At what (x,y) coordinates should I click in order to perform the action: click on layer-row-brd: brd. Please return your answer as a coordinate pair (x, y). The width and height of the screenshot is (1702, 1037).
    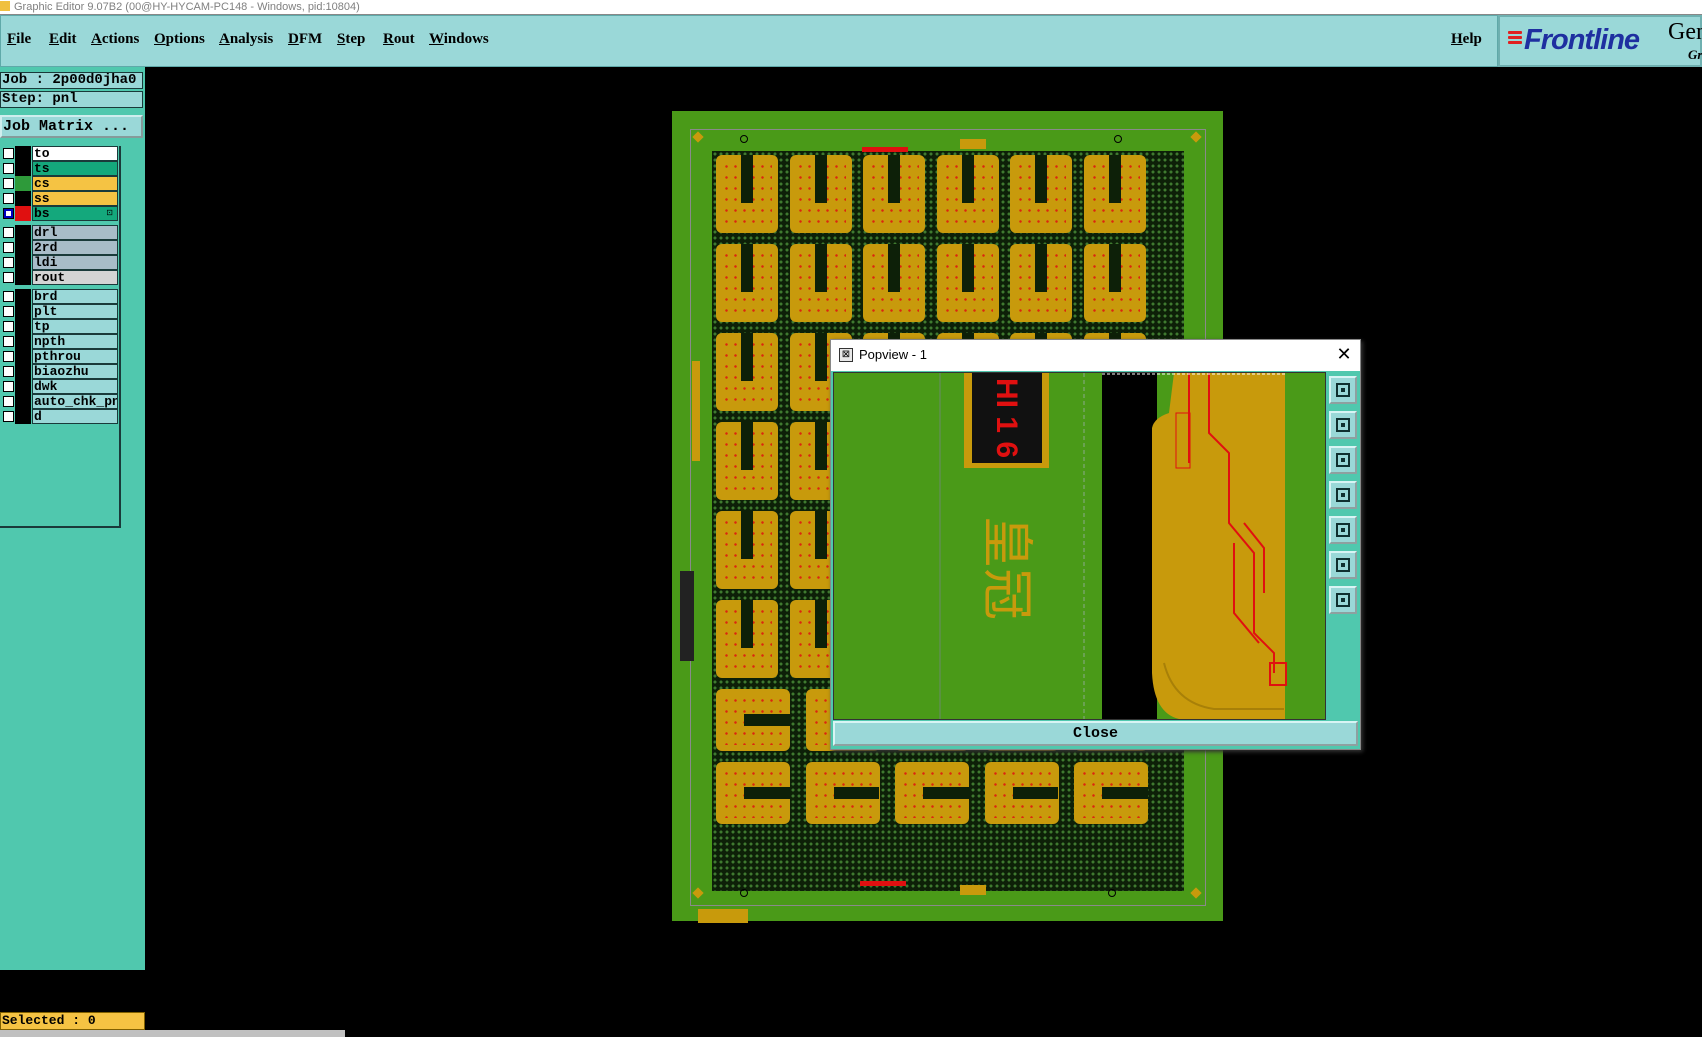
    Looking at the image, I should click on (59, 296).